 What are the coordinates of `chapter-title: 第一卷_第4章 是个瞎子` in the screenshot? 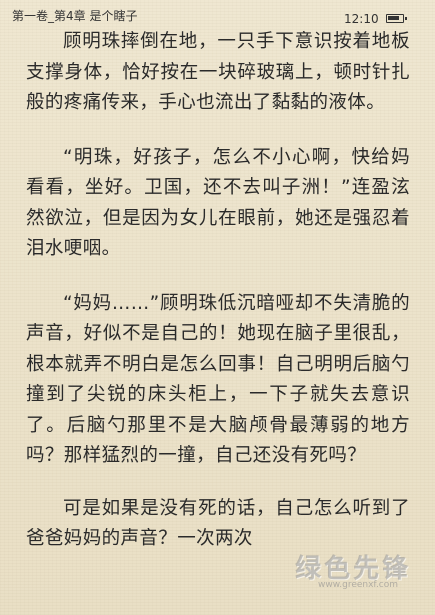 It's located at (75, 16).